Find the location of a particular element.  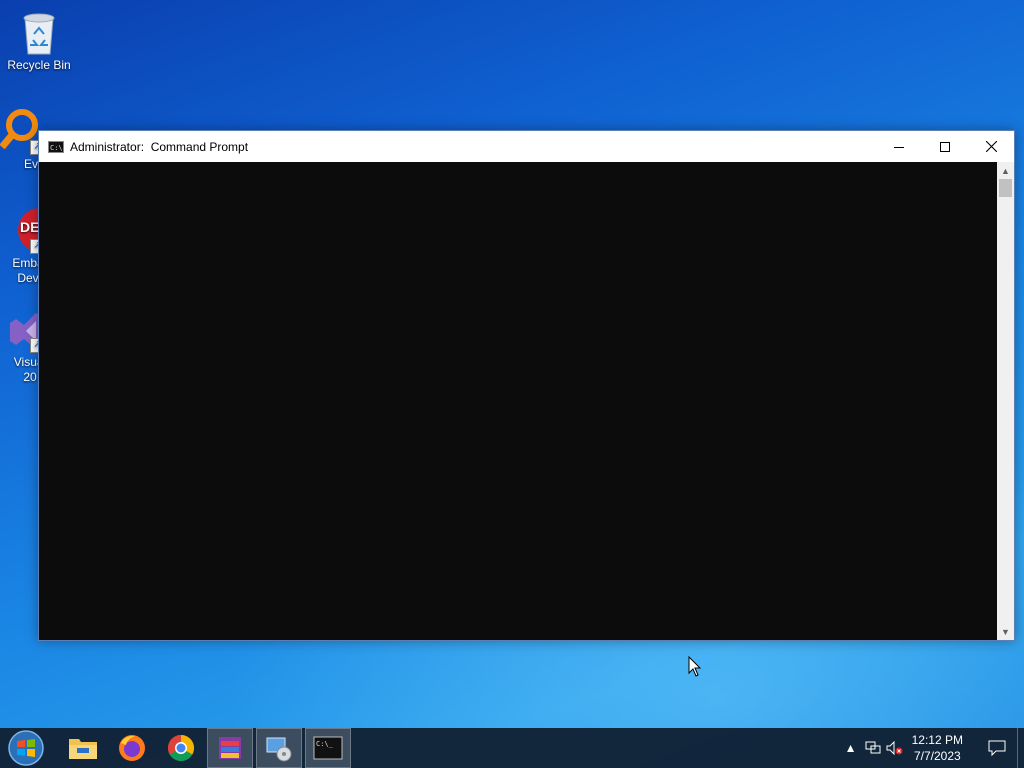

close-icon is located at coordinates (991, 146).